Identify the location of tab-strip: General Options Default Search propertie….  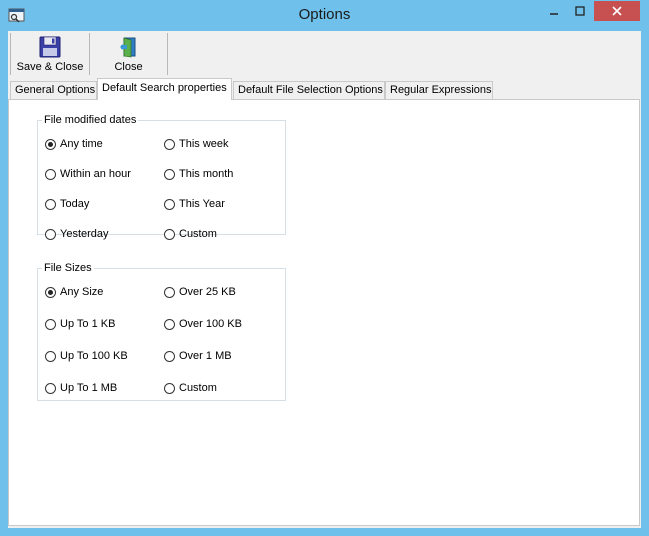
(324, 89).